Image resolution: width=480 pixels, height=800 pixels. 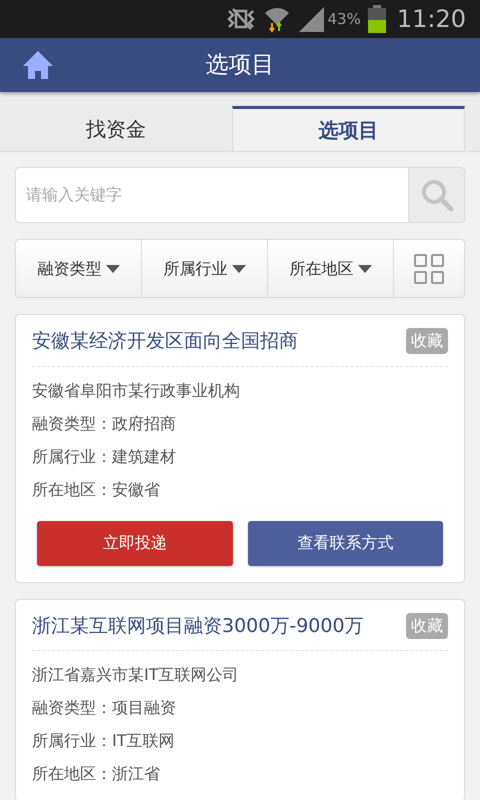 I want to click on vibrate-icon, so click(x=241, y=19).